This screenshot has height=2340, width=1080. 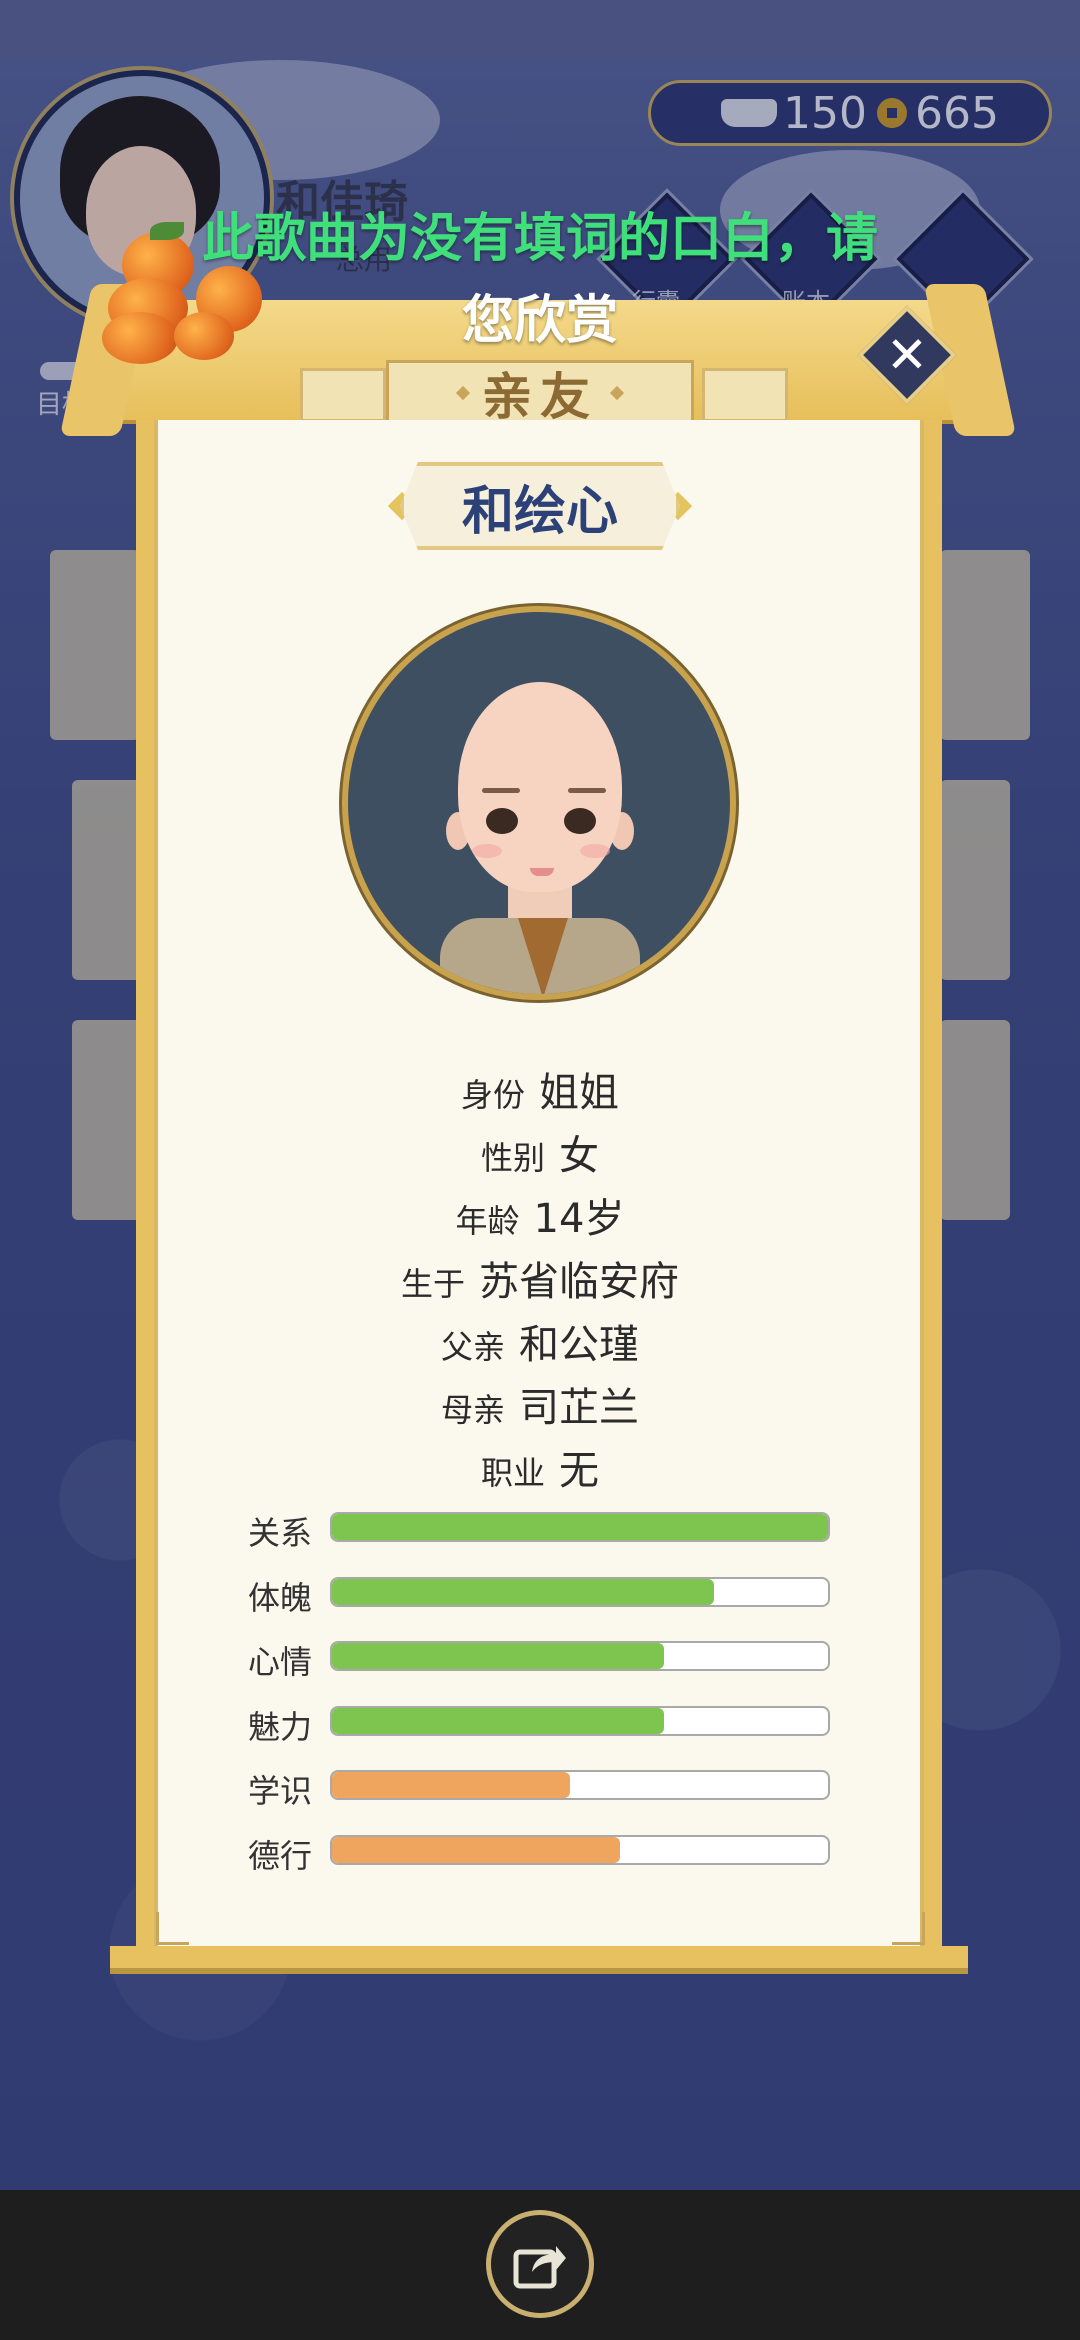 I want to click on lyric-line-1: 此歌曲为没有填词的口白，请, so click(x=539, y=239).